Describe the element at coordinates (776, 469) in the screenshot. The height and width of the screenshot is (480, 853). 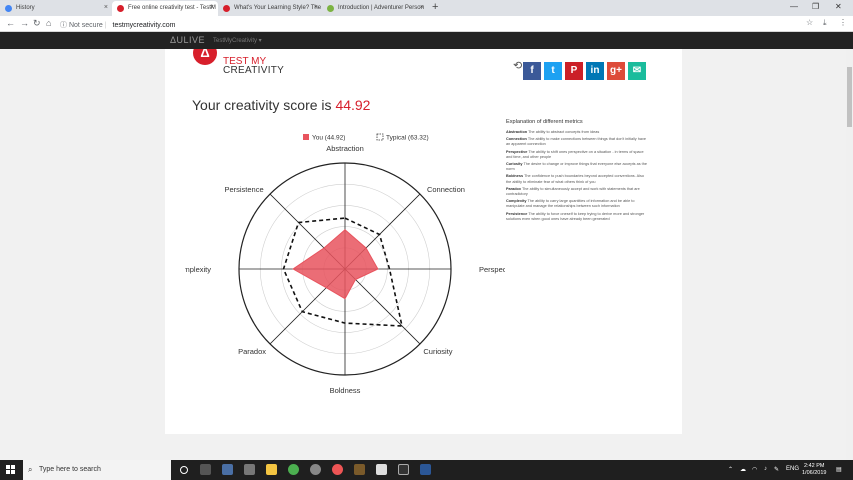
I see `pen-icon: ✎` at that location.